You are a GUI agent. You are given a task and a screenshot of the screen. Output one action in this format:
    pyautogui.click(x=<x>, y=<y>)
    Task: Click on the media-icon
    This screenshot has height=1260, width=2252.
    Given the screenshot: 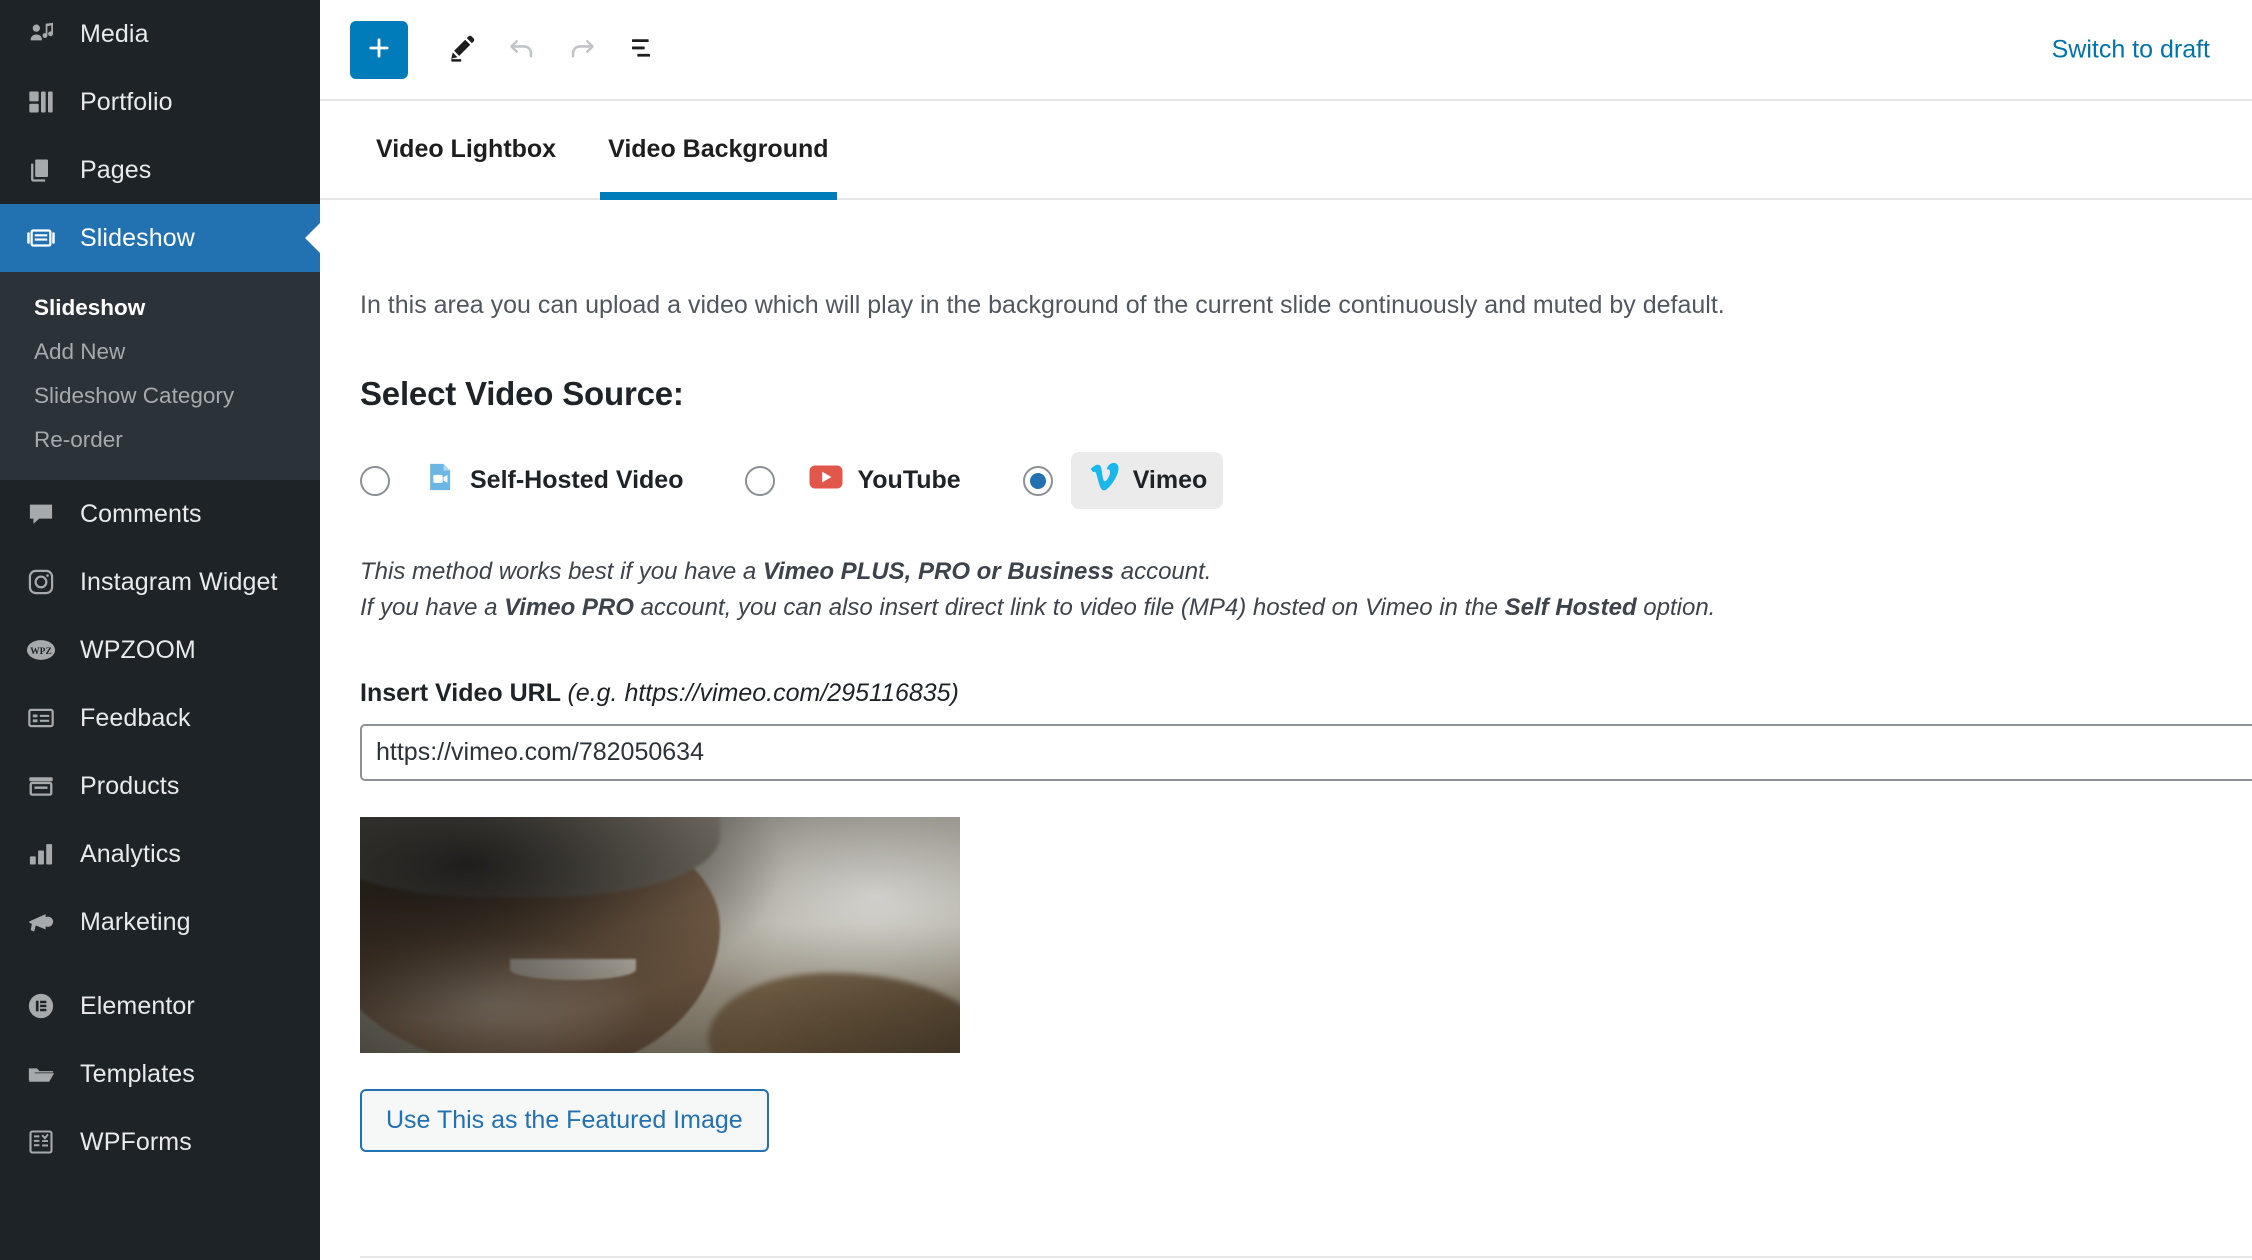 What is the action you would take?
    pyautogui.click(x=41, y=34)
    